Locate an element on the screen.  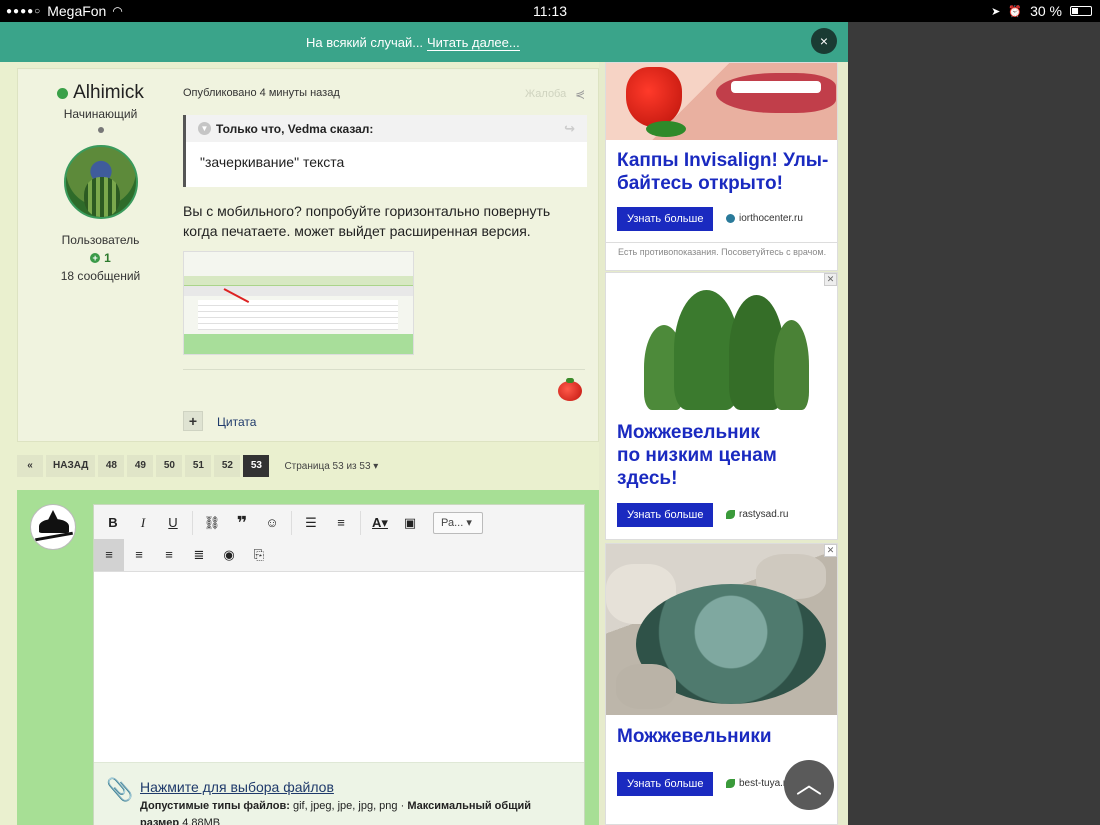
author-post-count: 18 сообщений is located at coordinates (100, 276).